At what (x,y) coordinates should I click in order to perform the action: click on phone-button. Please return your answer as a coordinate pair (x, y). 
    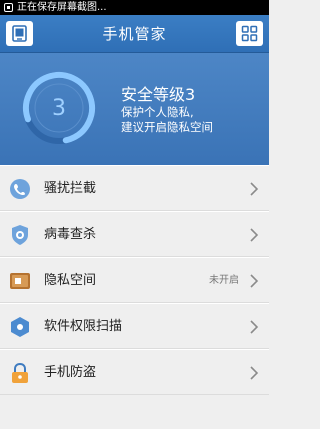
    Looking at the image, I should click on (19, 33).